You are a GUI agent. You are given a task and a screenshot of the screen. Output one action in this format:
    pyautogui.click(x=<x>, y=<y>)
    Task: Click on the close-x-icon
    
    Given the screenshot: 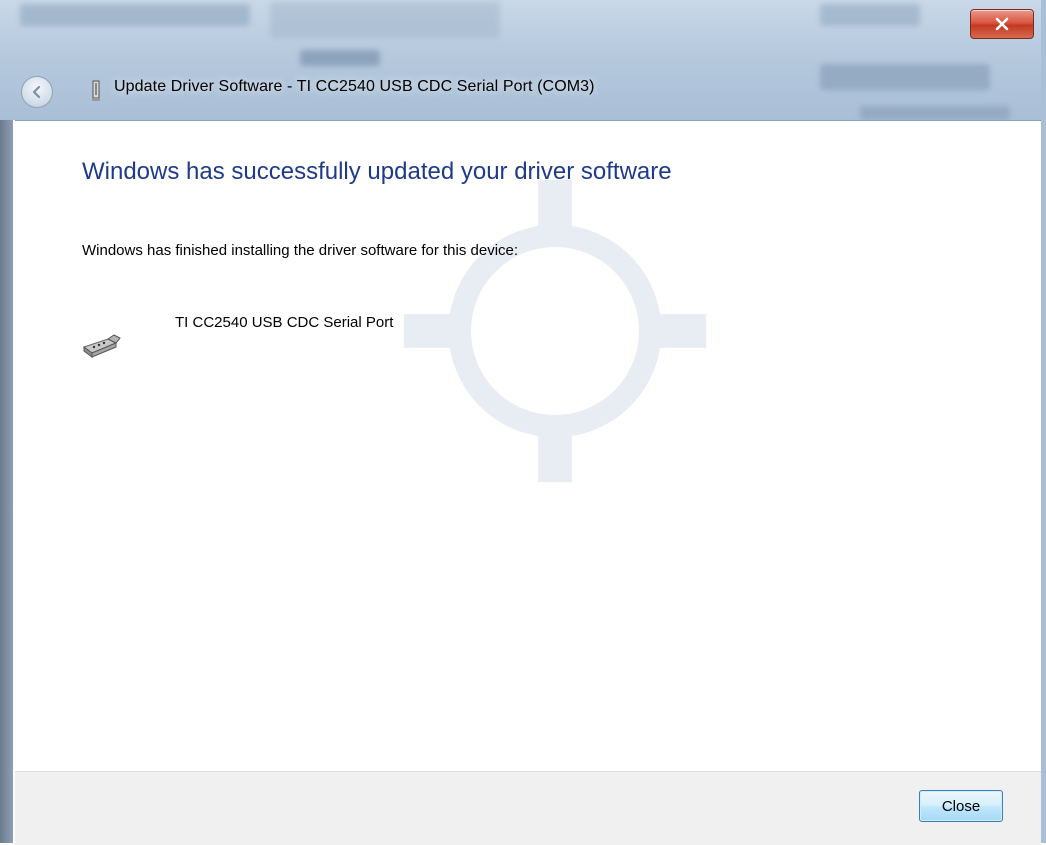 What is the action you would take?
    pyautogui.click(x=1002, y=24)
    